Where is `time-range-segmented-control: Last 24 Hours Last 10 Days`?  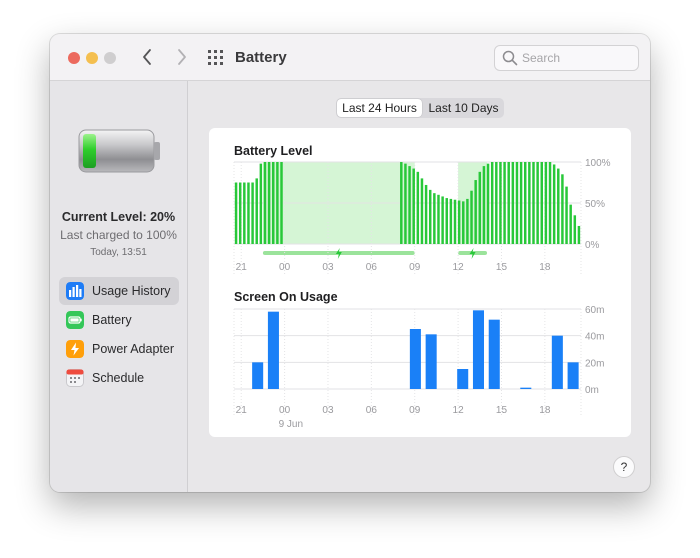 time-range-segmented-control: Last 24 Hours Last 10 Days is located at coordinates (420, 108).